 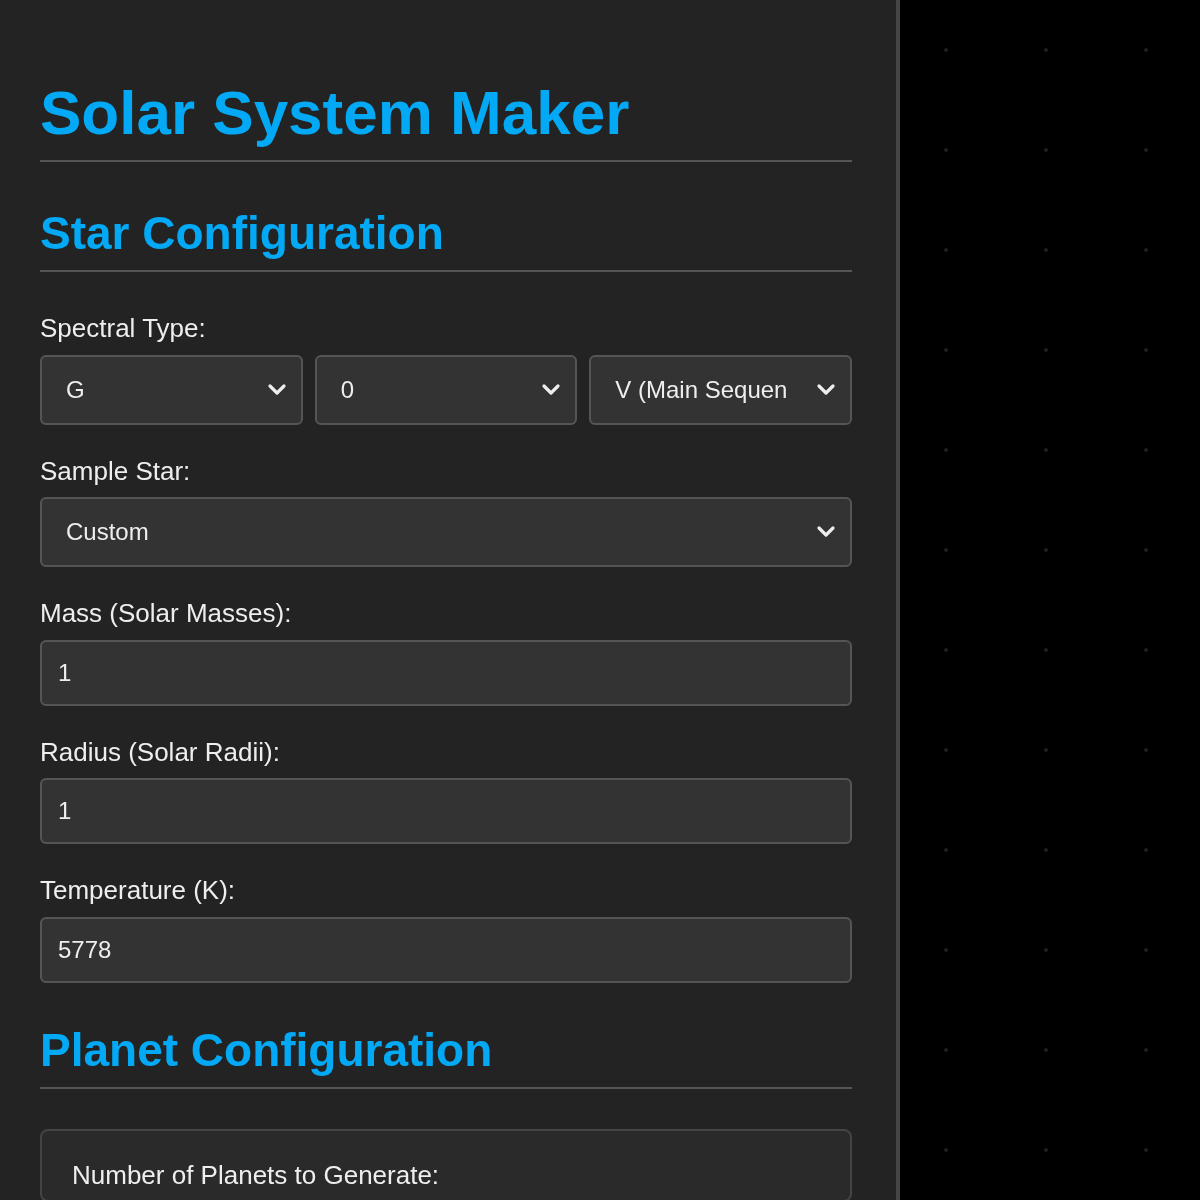 I want to click on number-input: 5778, so click(x=446, y=949).